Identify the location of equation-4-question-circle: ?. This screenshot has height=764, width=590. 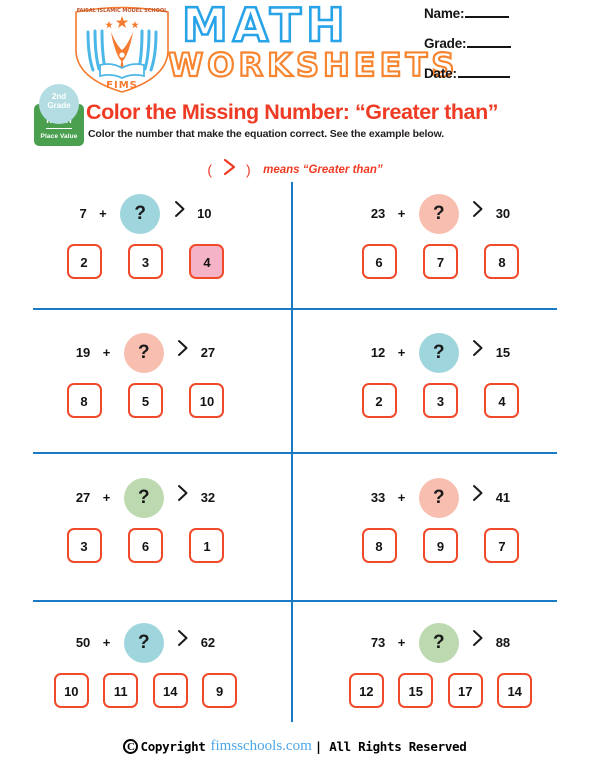
(438, 353).